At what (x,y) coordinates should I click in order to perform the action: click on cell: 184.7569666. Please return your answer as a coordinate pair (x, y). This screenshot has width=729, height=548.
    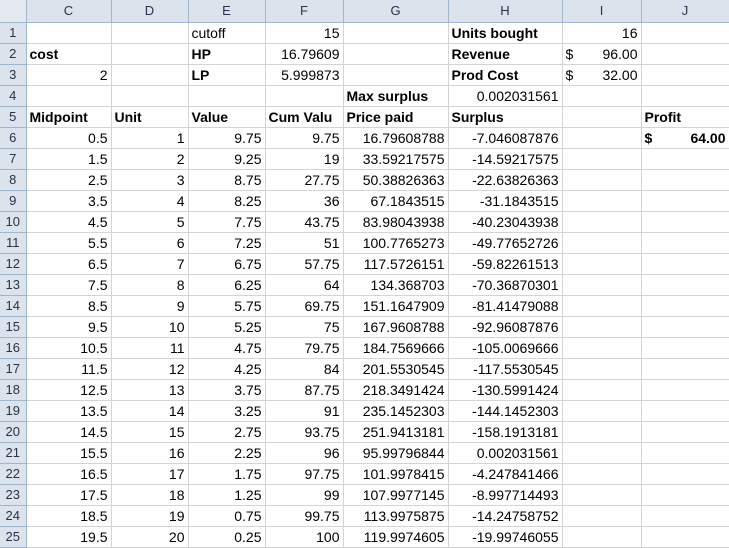
    Looking at the image, I should click on (396, 348).